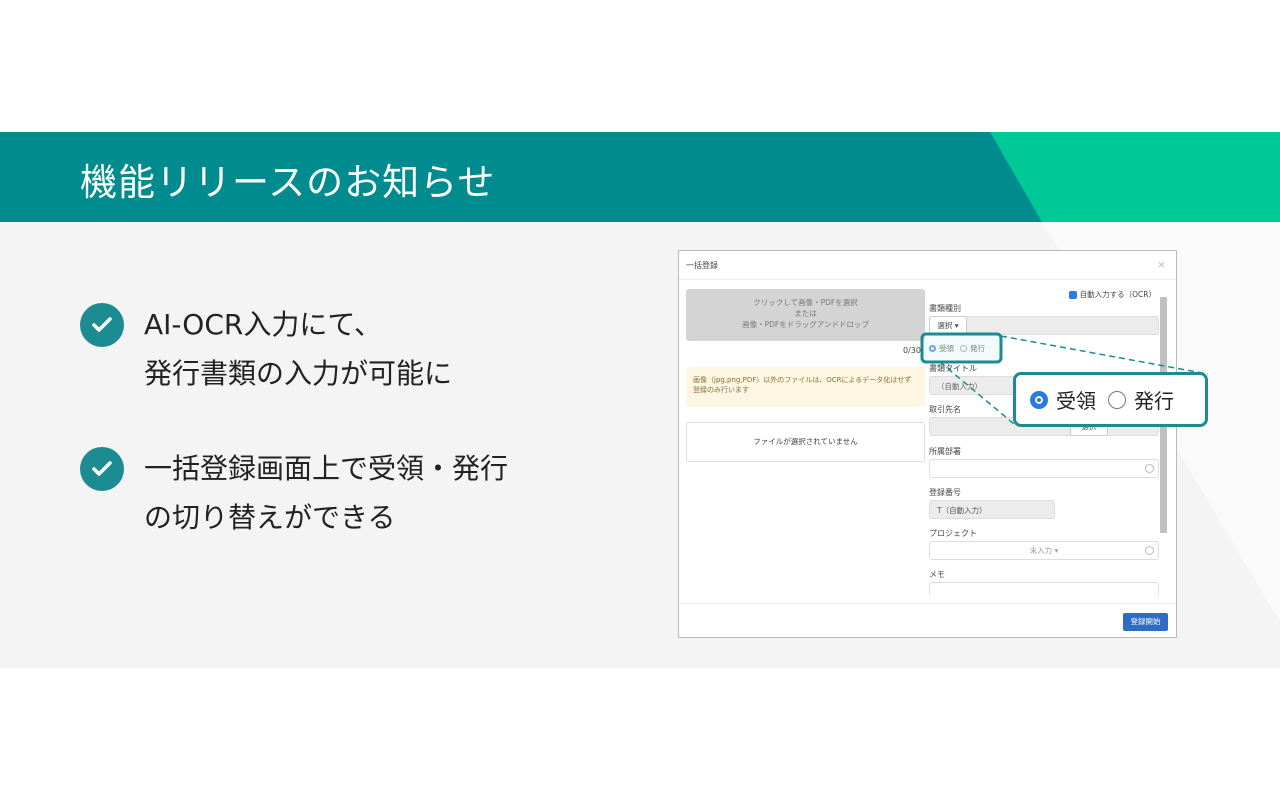 This screenshot has width=1280, height=800. What do you see at coordinates (1039, 399) in the screenshot?
I see `radio-selected-icon` at bounding box center [1039, 399].